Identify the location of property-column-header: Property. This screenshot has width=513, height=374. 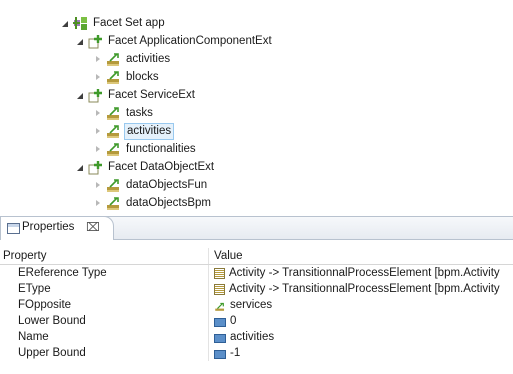
(104, 256).